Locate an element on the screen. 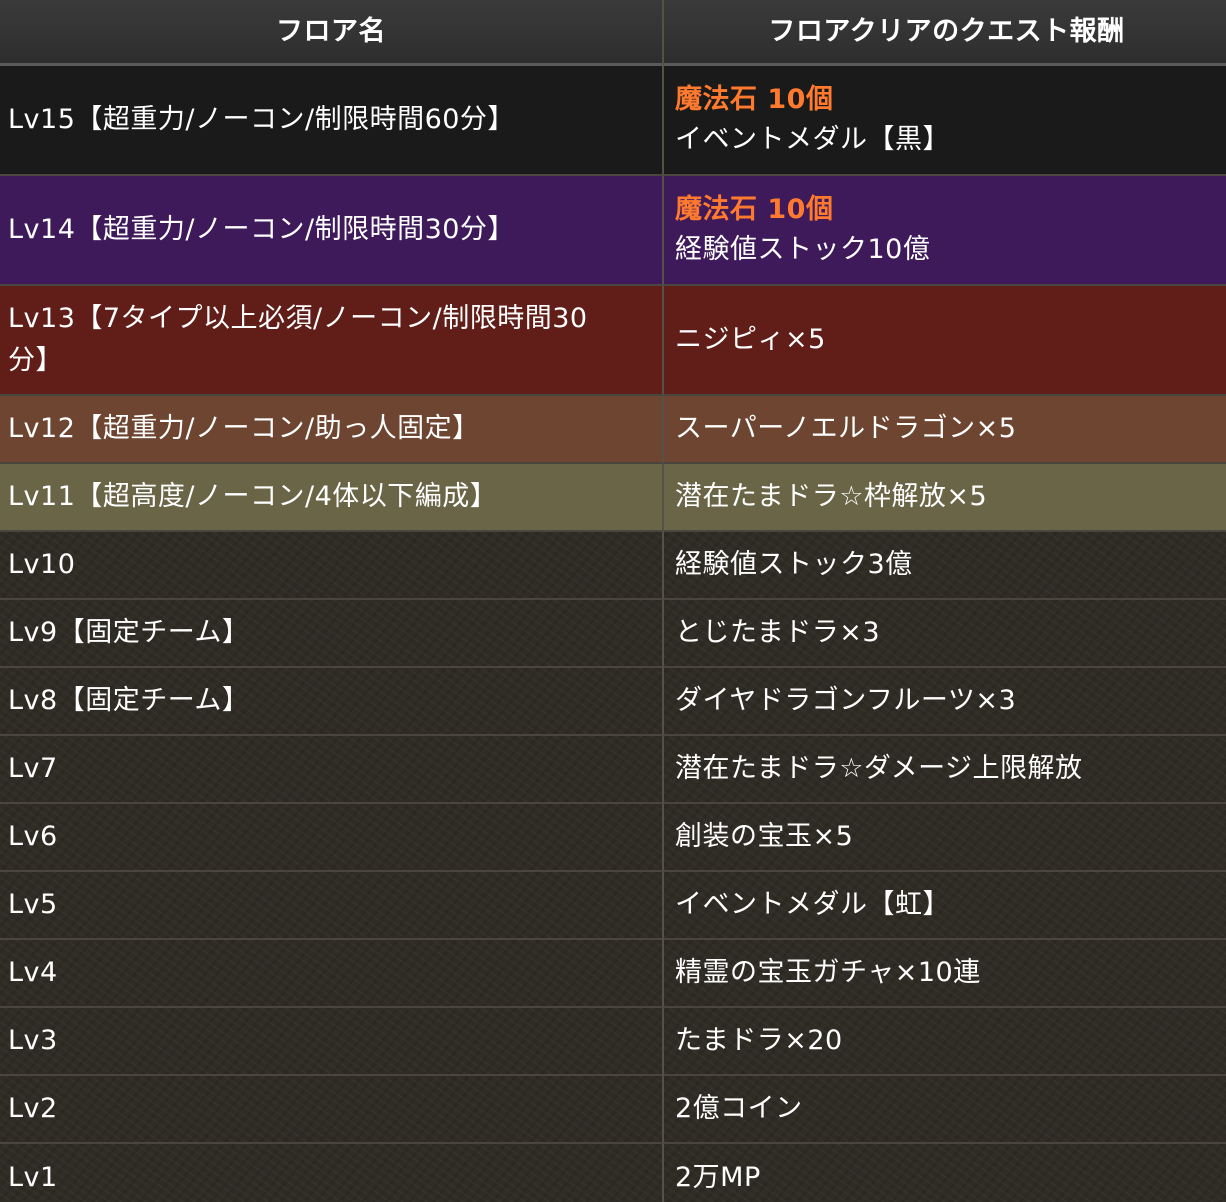  table-row-reward: 魔法石 10個 イベントメダル【黒】 is located at coordinates (945, 121).